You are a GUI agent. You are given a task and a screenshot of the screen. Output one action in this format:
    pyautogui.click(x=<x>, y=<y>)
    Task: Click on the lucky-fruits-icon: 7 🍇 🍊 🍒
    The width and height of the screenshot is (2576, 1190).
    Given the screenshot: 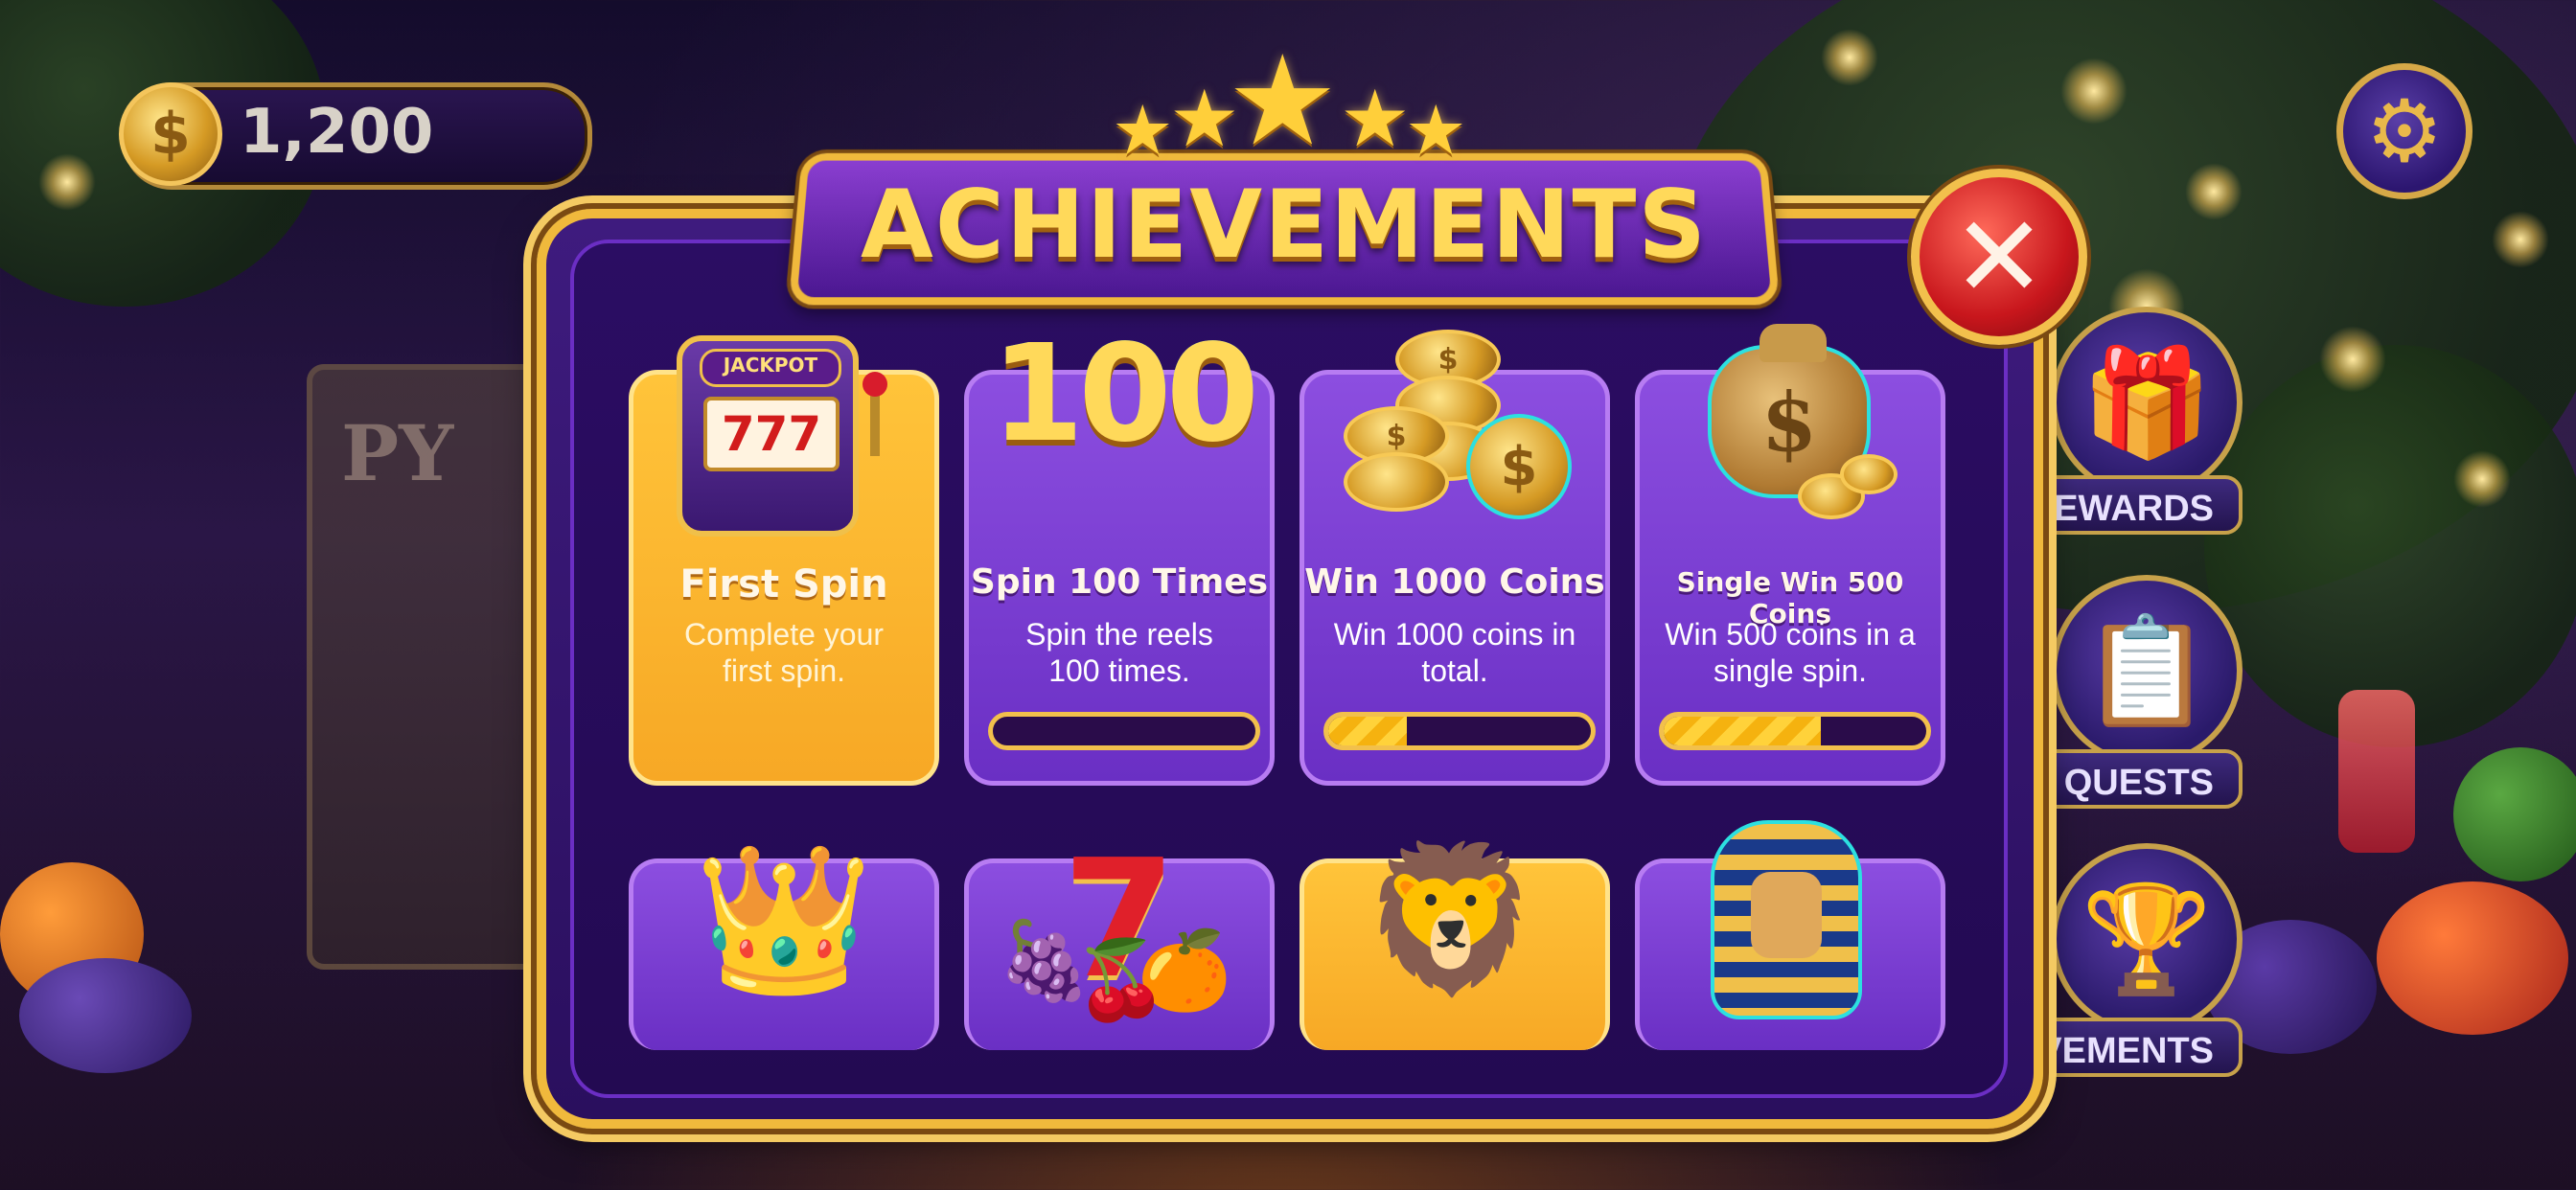 What is the action you would take?
    pyautogui.click(x=1114, y=925)
    